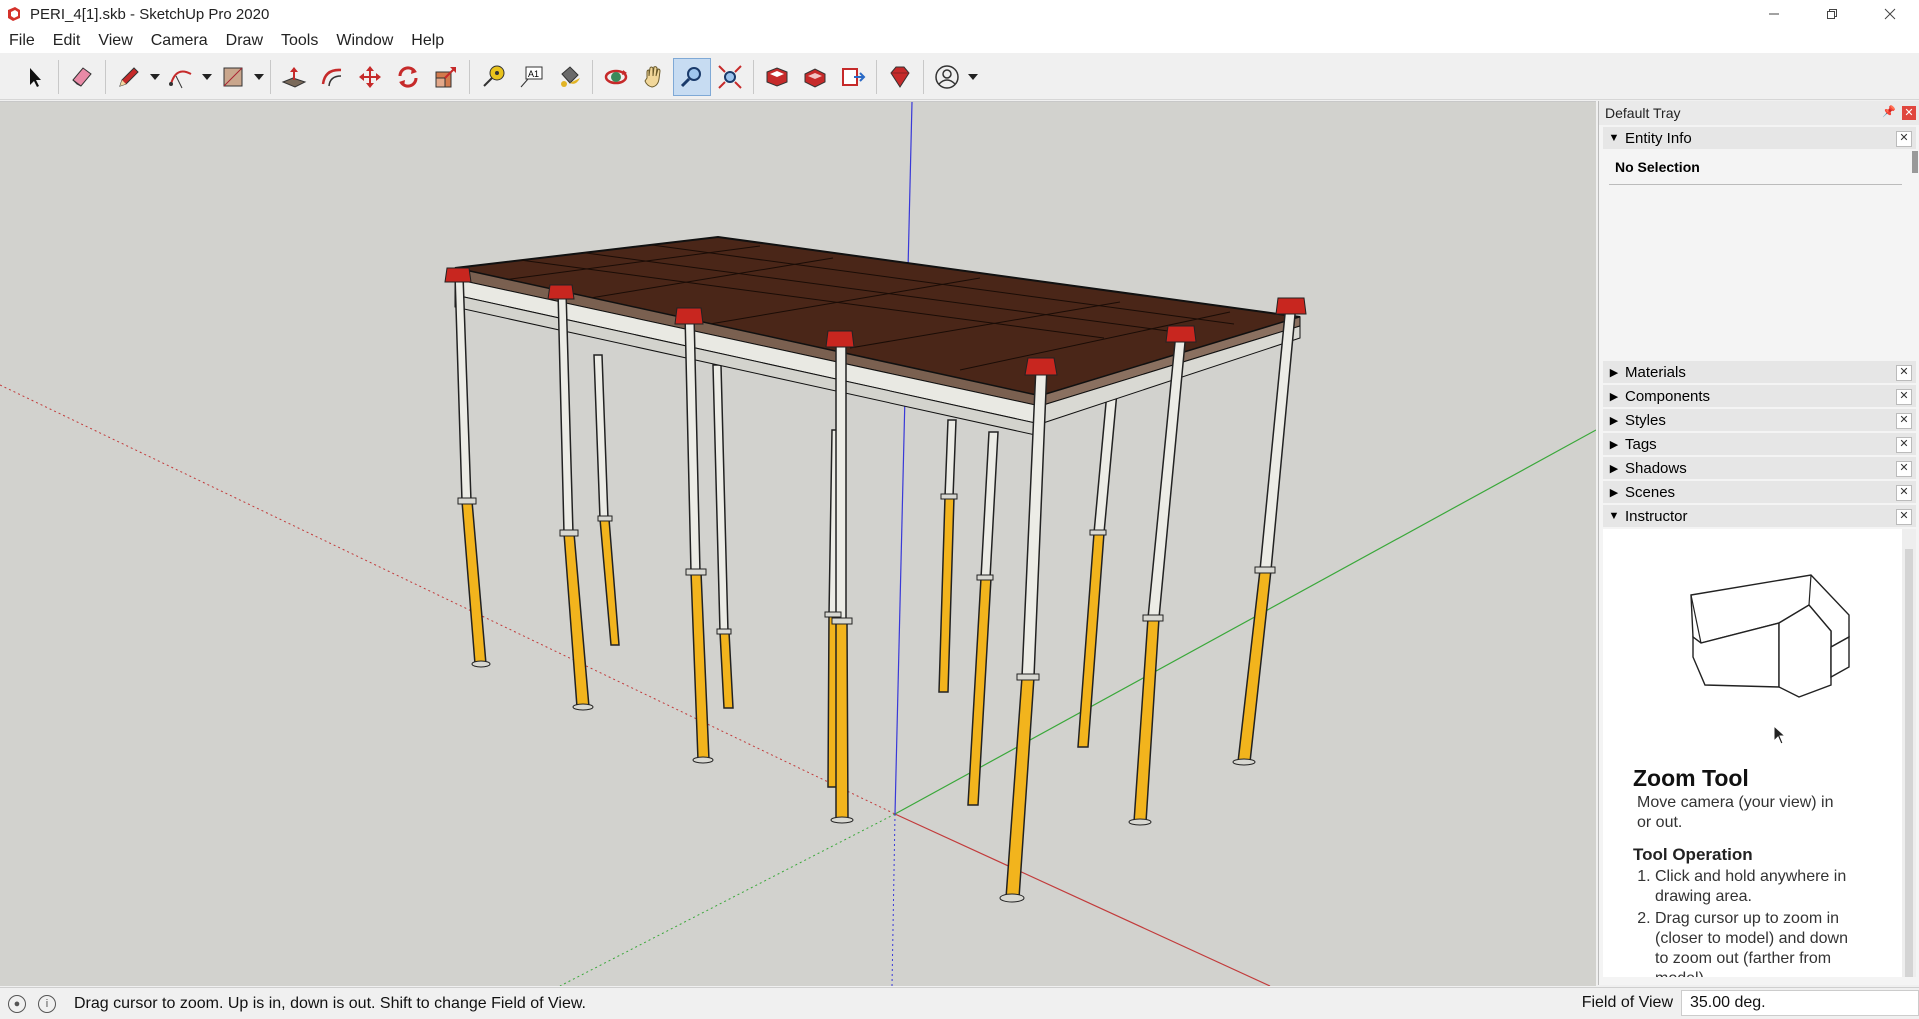 Image resolution: width=1919 pixels, height=1019 pixels. I want to click on eraser-tool-button, so click(82, 77).